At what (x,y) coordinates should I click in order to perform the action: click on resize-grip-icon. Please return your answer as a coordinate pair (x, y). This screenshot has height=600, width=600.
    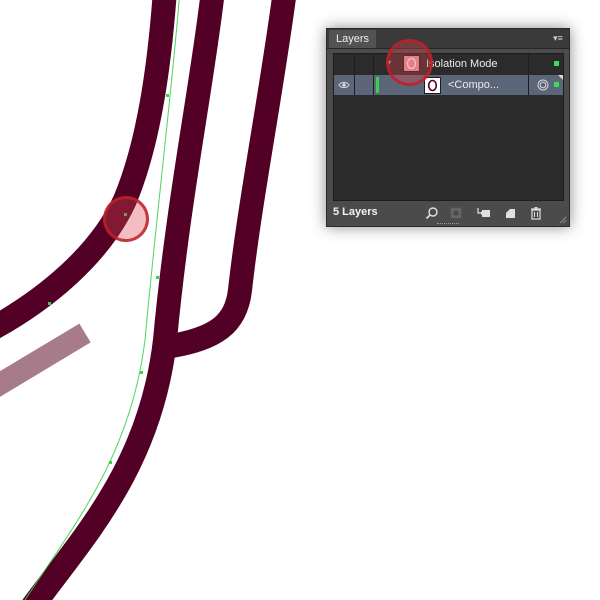
    Looking at the image, I should click on (563, 220).